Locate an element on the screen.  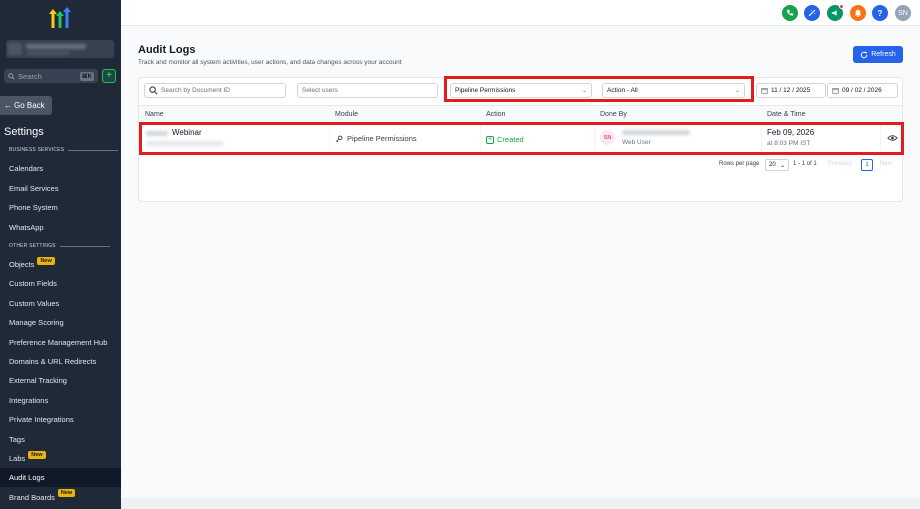
next-page-button: Next is located at coordinates (886, 164).